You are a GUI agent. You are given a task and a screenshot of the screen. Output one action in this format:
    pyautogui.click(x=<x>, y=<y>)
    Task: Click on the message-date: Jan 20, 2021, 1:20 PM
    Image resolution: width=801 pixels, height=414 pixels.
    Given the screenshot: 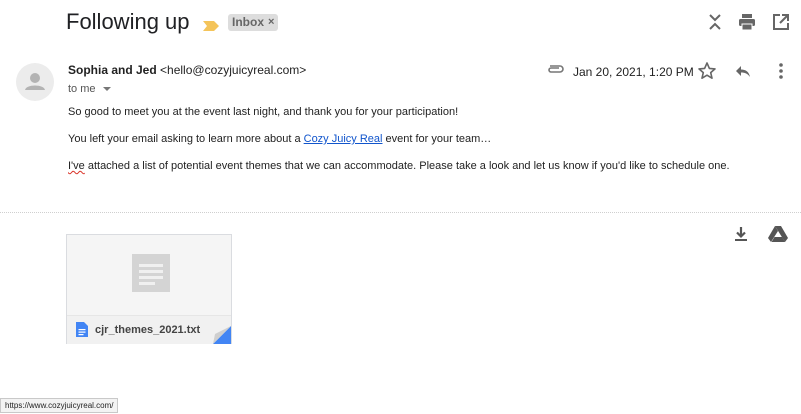 What is the action you would take?
    pyautogui.click(x=633, y=72)
    